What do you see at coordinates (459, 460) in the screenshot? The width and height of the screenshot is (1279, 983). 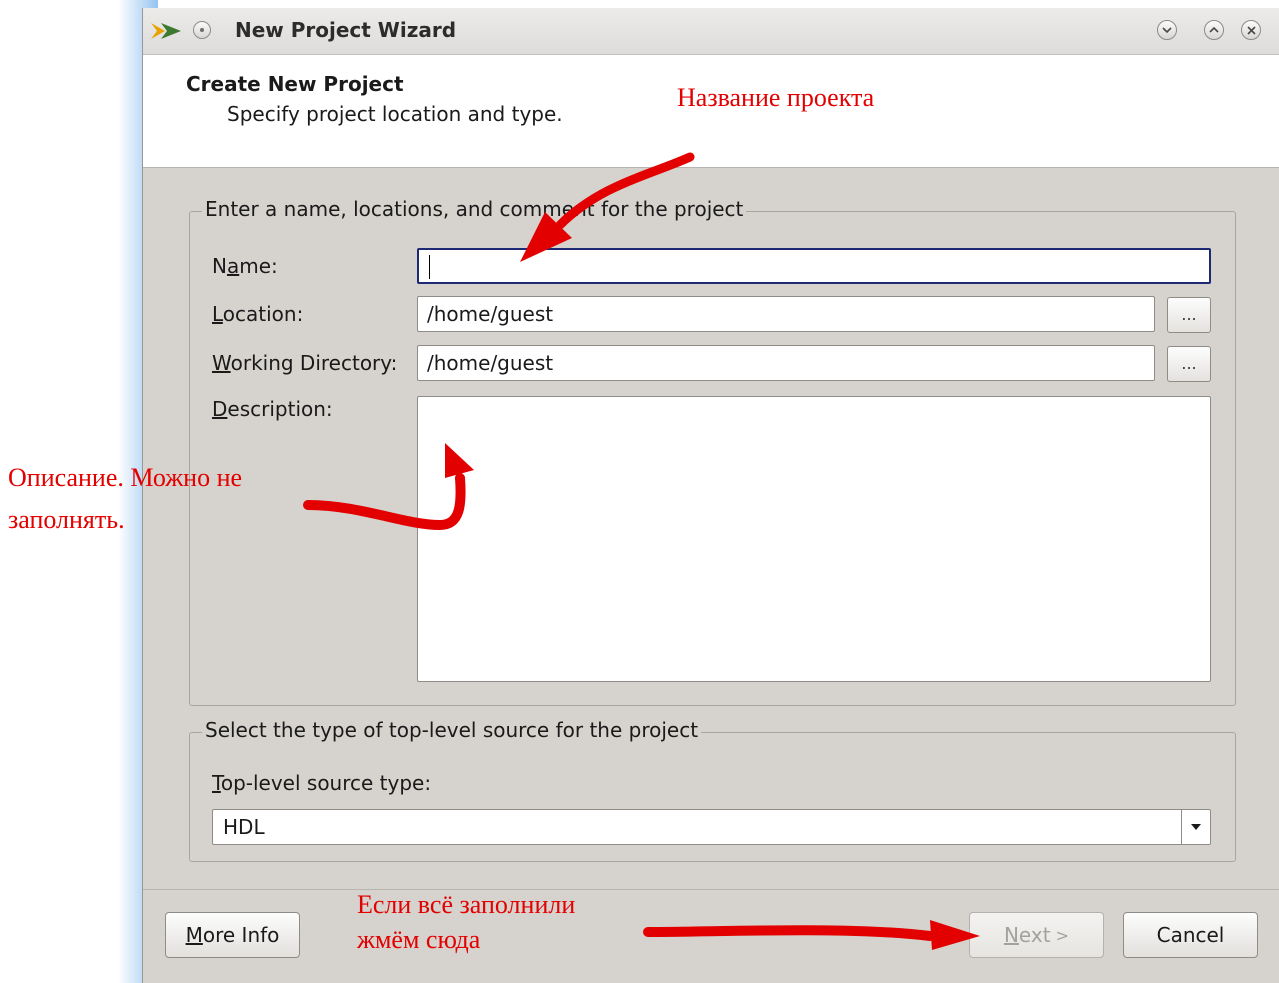 I see `description-arrowhead` at bounding box center [459, 460].